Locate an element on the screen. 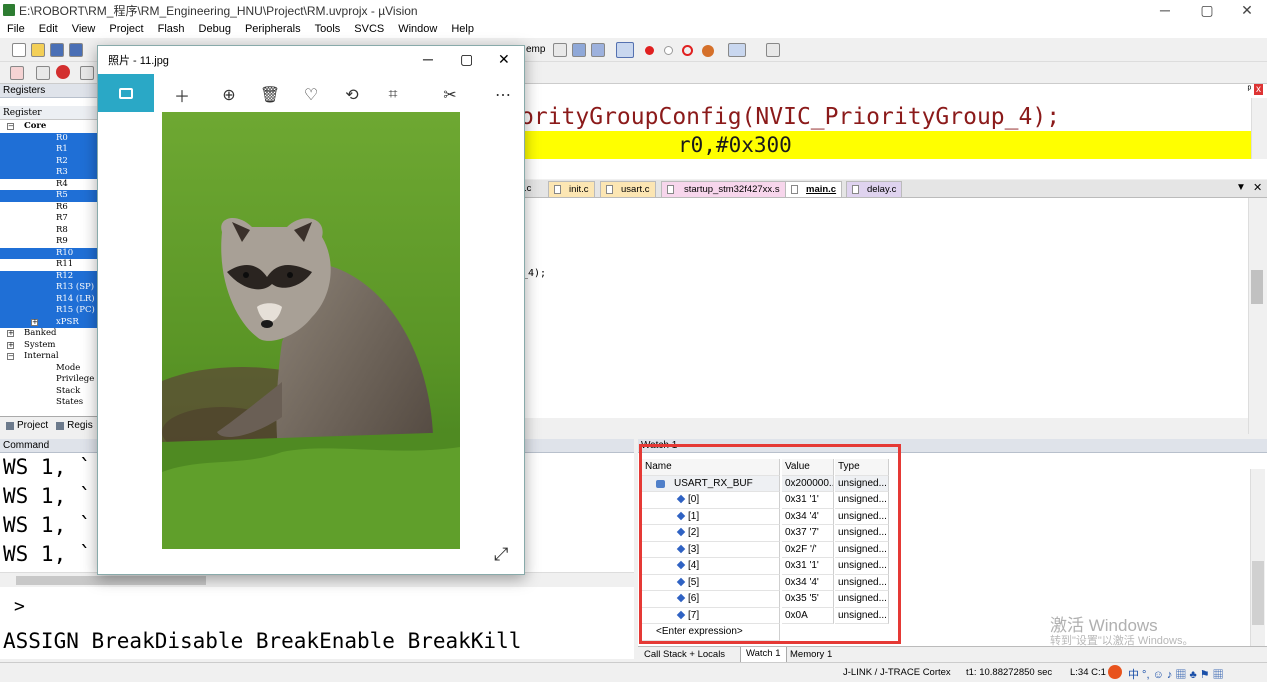 This screenshot has height=682, width=1267. dropdown-icon is located at coordinates (560, 50).